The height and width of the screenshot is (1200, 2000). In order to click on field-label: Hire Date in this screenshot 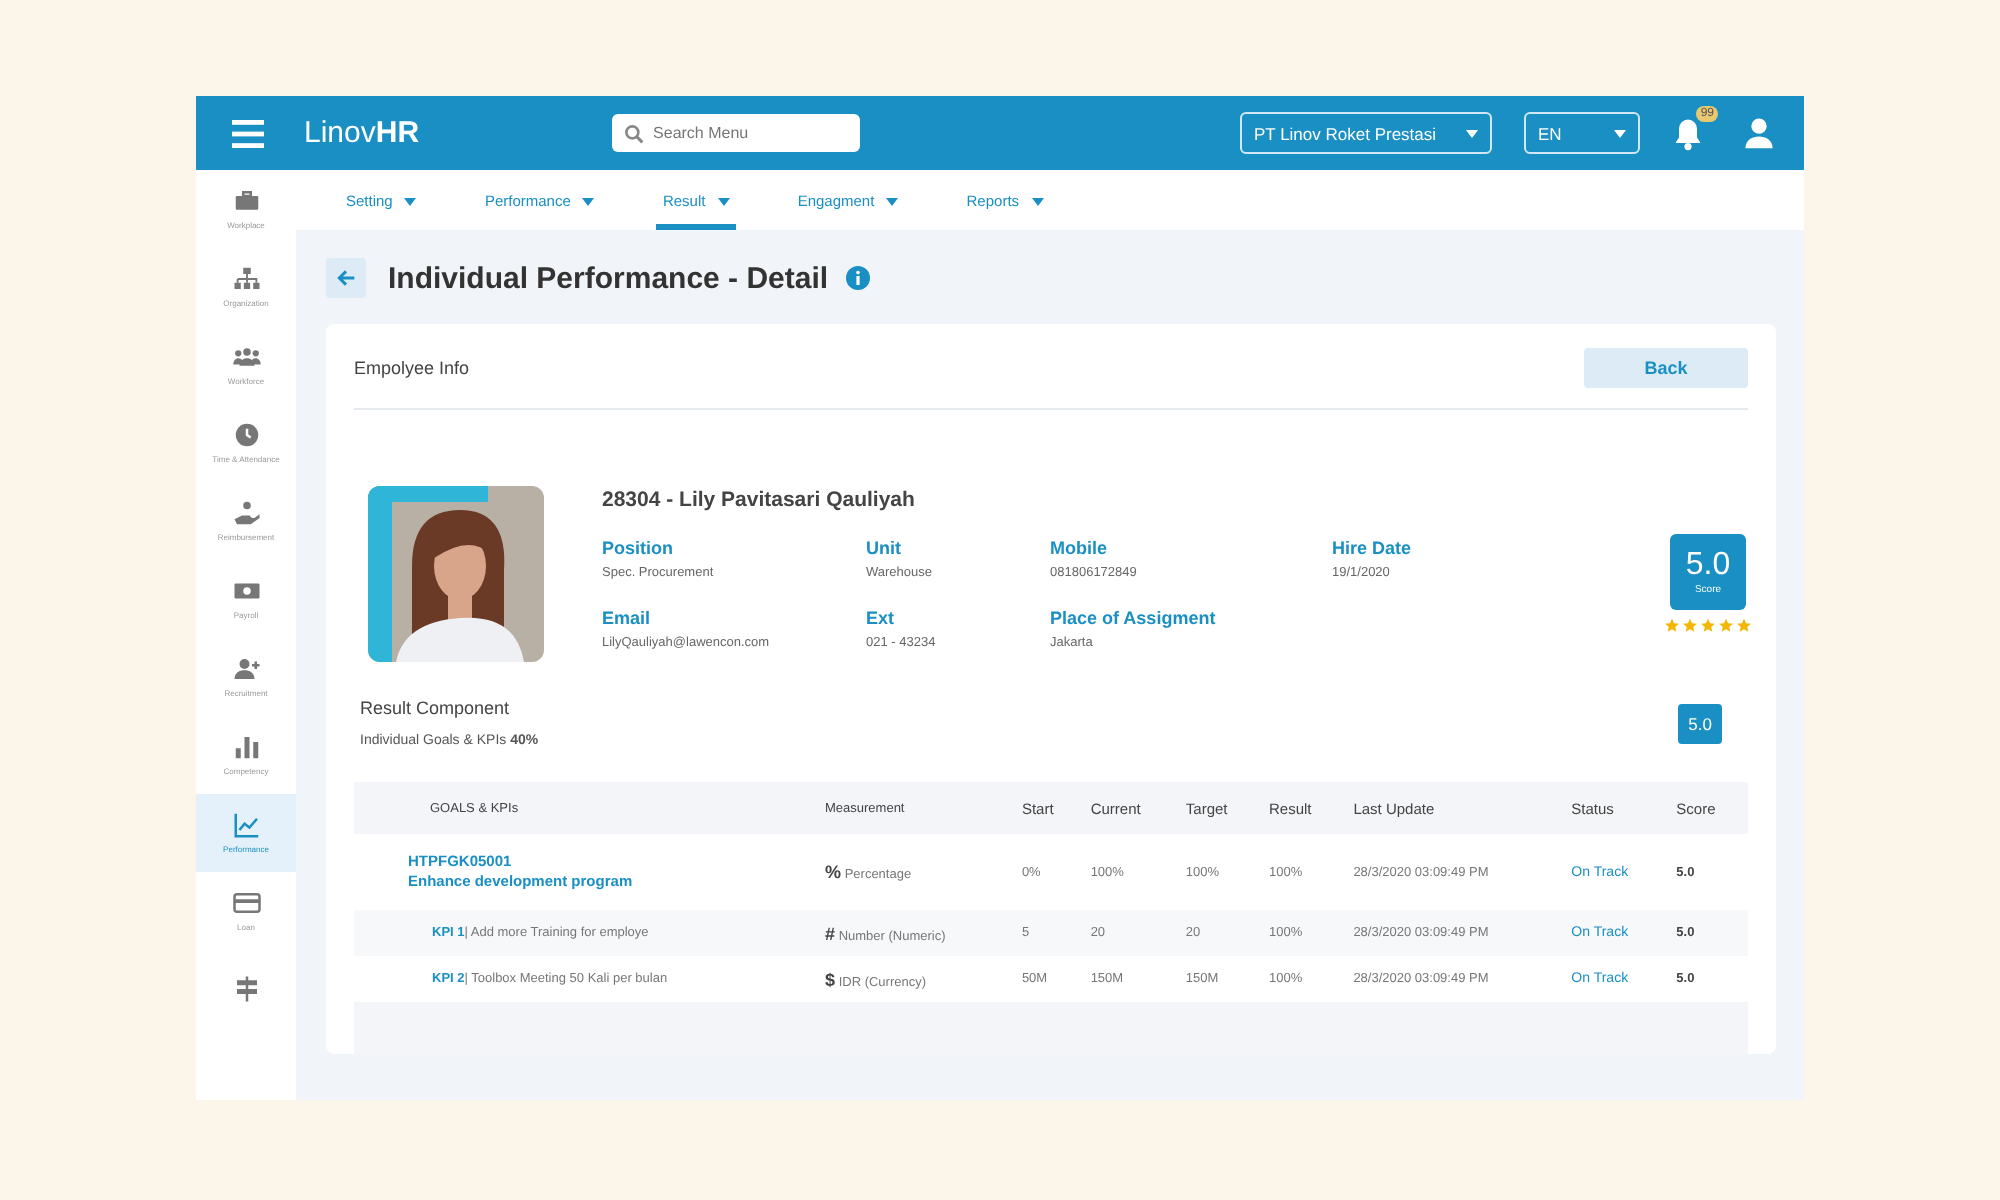, I will do `click(1373, 548)`.